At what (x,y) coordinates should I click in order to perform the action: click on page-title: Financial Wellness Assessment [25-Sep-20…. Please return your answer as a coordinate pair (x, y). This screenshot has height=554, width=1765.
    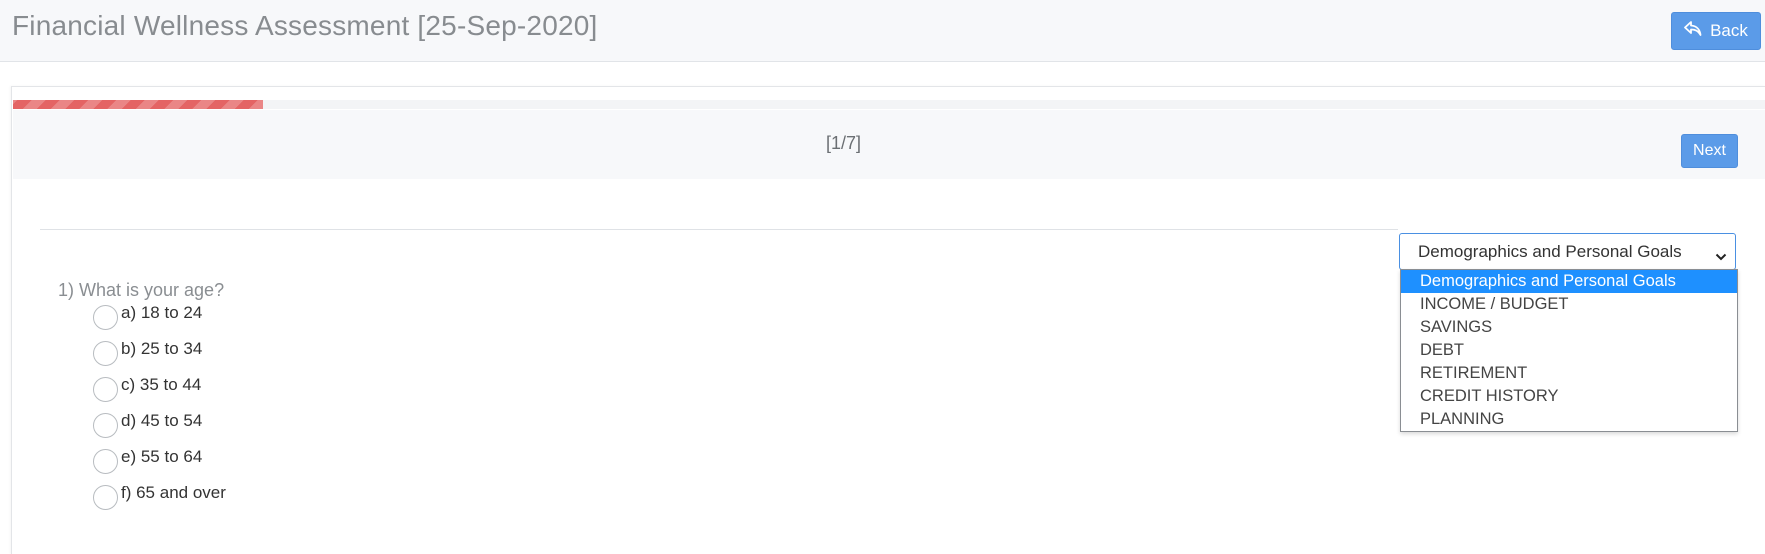
    Looking at the image, I should click on (305, 25).